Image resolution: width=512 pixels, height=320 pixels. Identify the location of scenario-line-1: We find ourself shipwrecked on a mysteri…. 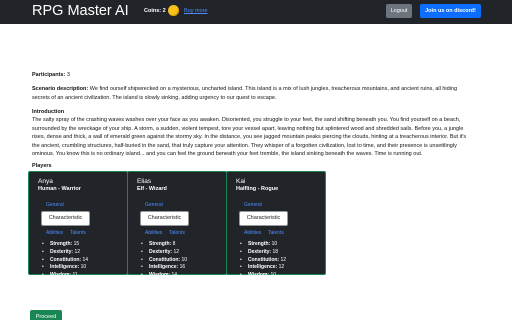
(273, 89).